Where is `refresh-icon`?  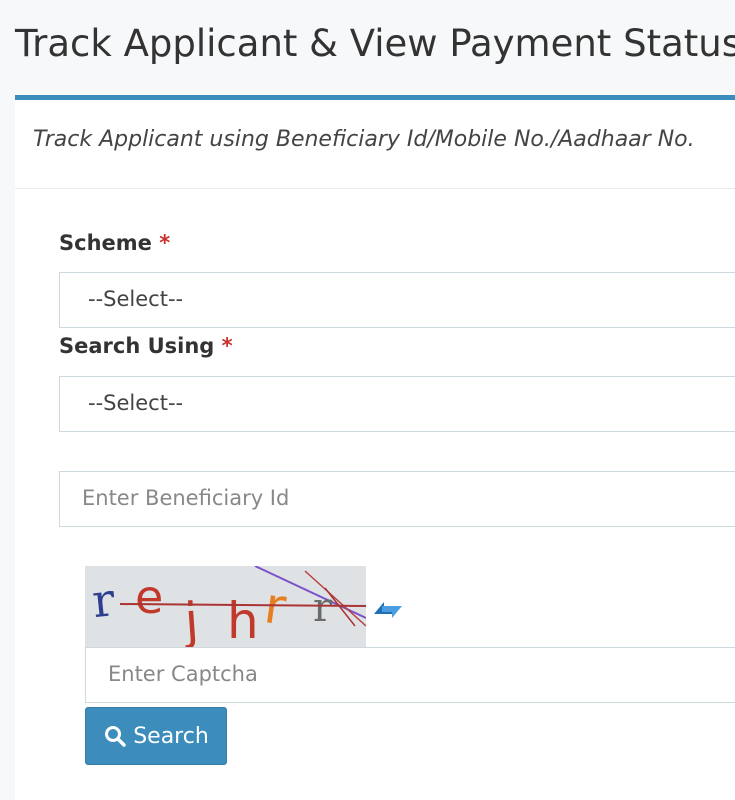 refresh-icon is located at coordinates (388, 610).